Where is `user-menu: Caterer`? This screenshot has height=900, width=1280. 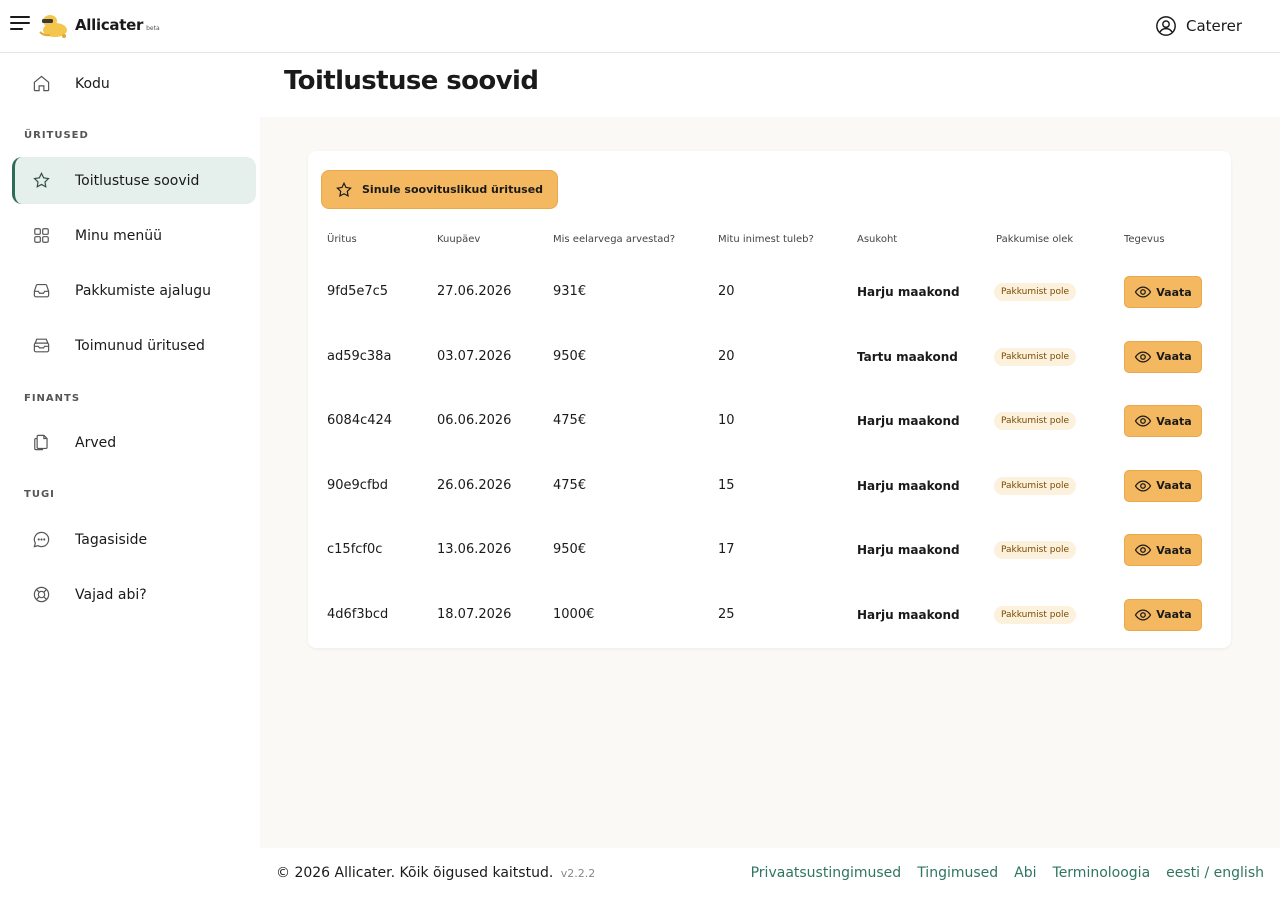 user-menu: Caterer is located at coordinates (1198, 26).